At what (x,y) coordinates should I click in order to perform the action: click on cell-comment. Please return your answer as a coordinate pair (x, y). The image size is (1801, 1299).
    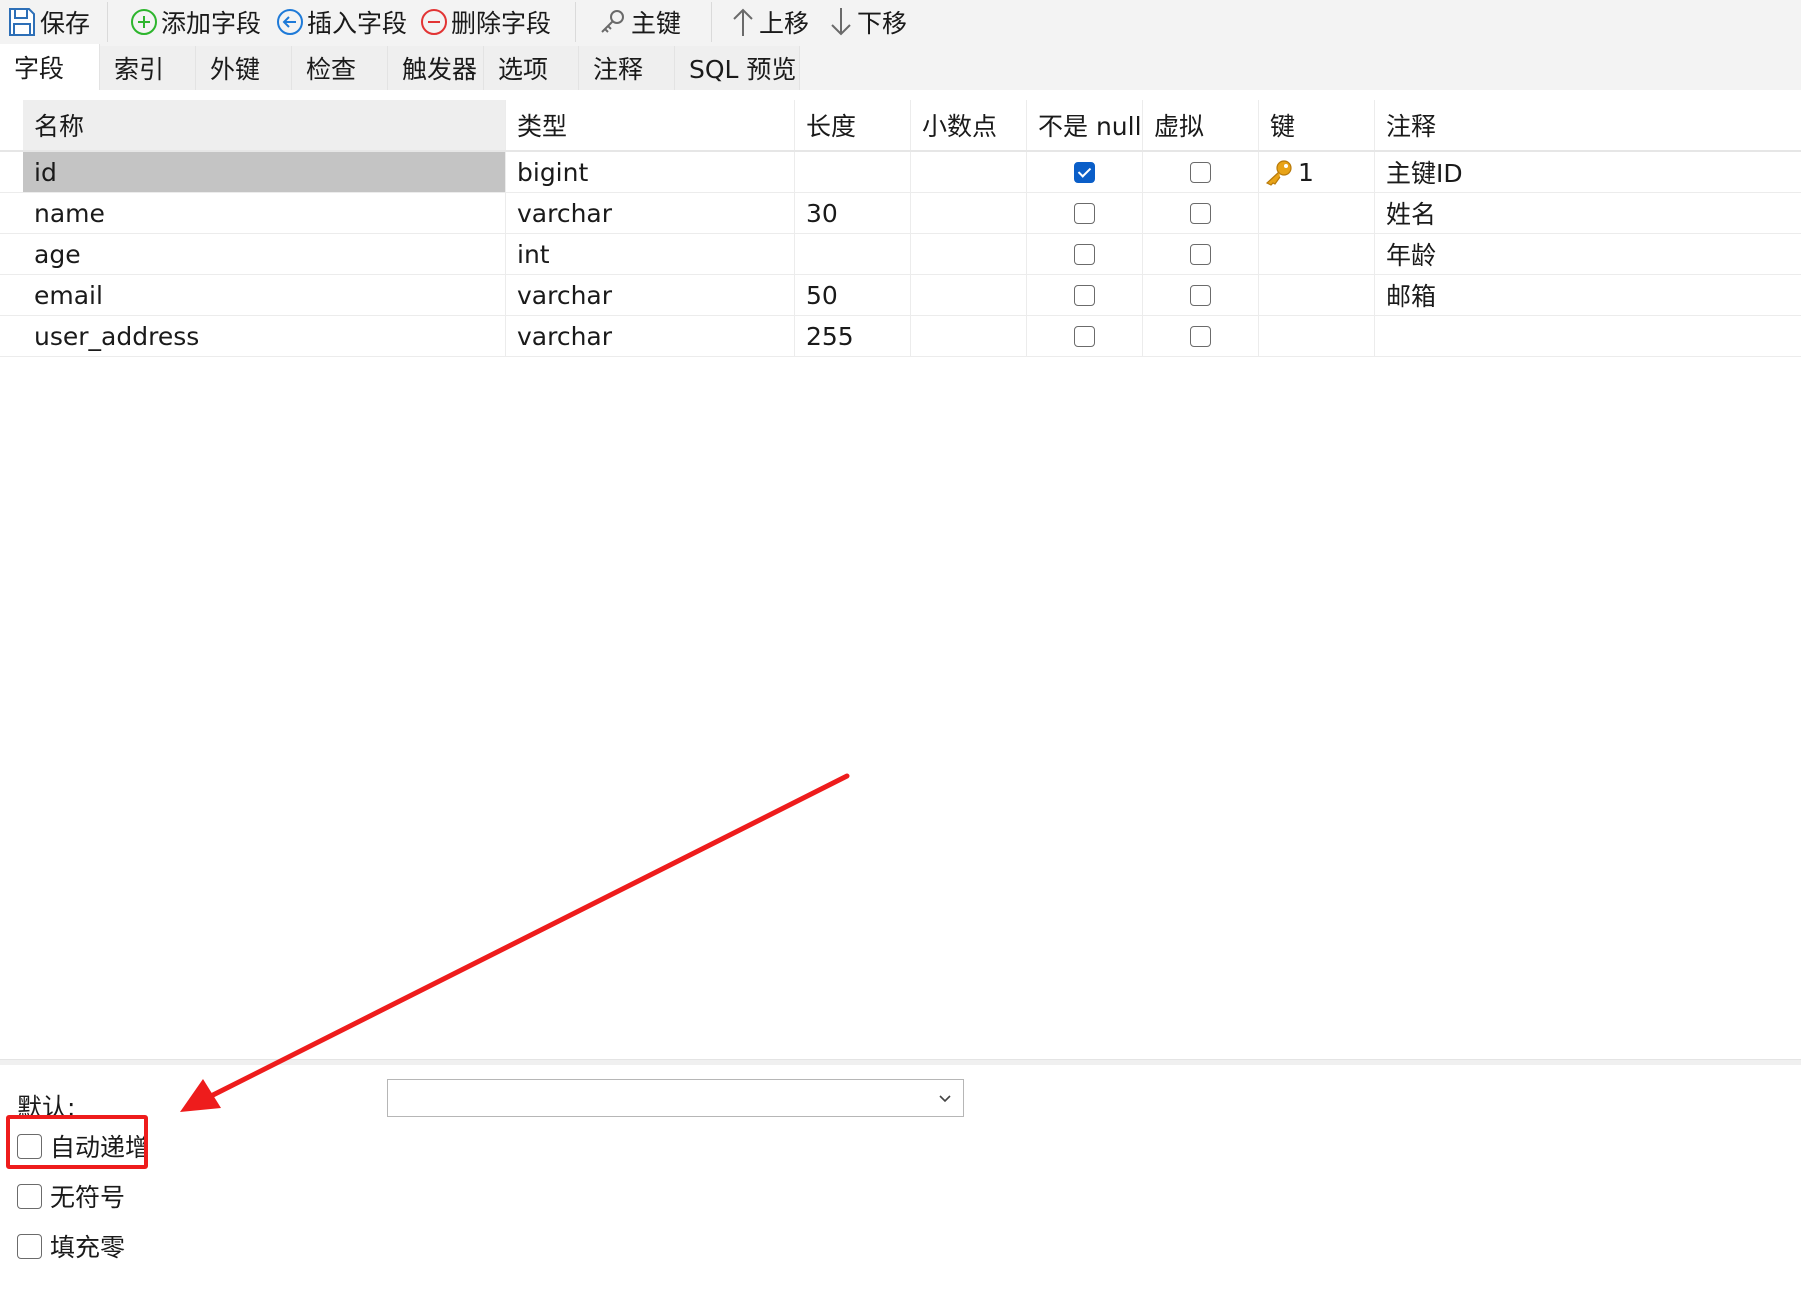
    Looking at the image, I should click on (1572, 336).